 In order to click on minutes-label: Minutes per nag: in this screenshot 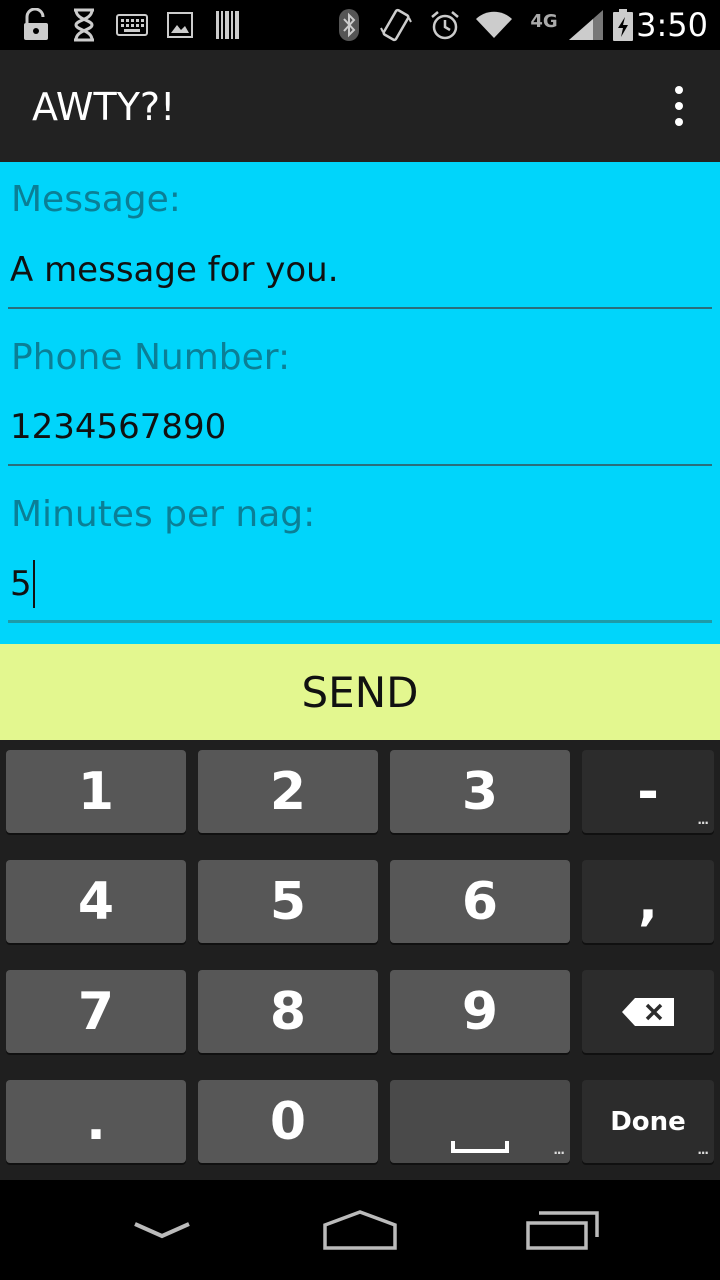, I will do `click(163, 514)`.